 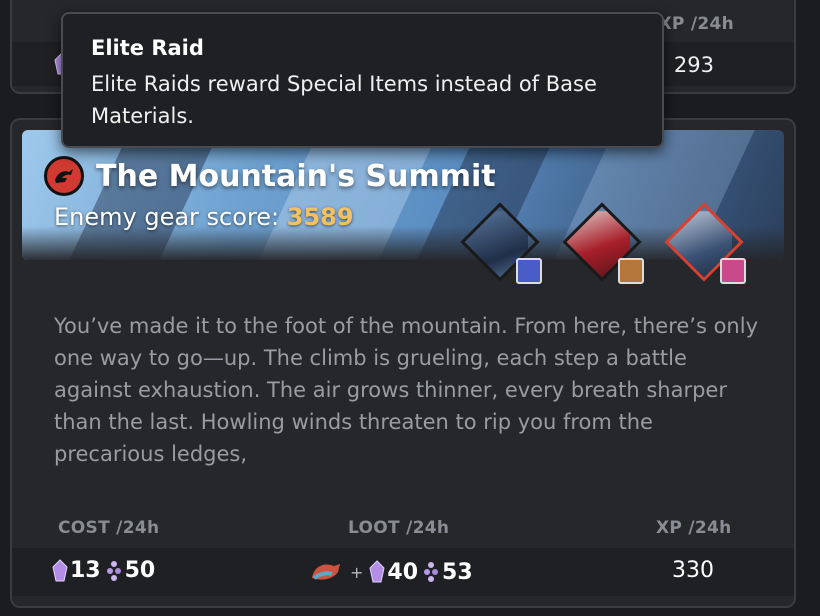 I want to click on stats-header: COST /24h LOOT /24h XP /24h, so click(x=403, y=530).